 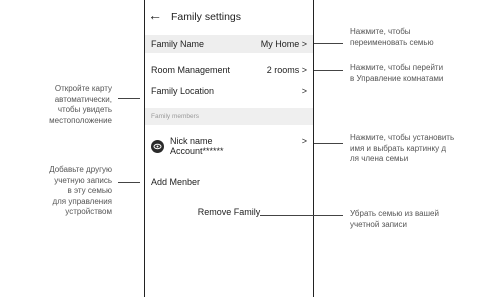 I want to click on room-management-label: Room Management, so click(x=191, y=70).